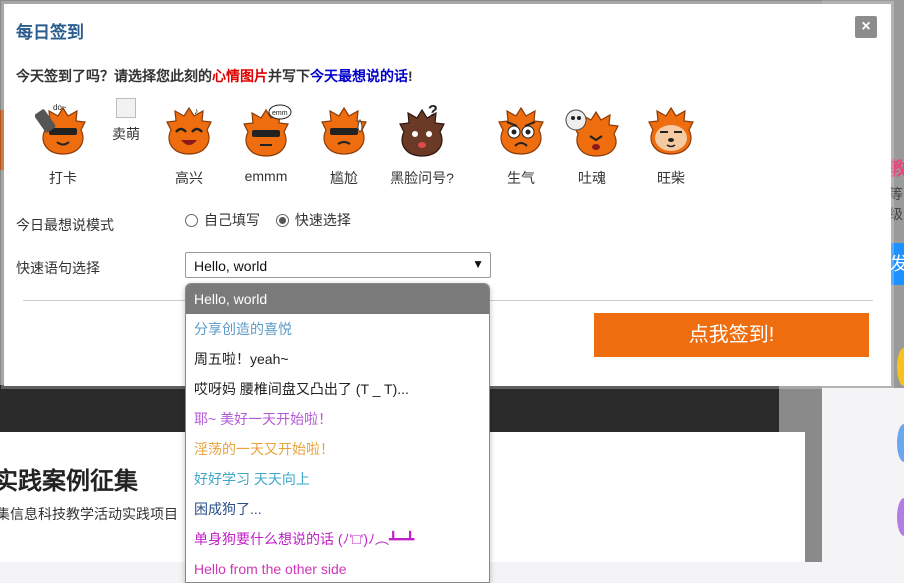 Image resolution: width=904 pixels, height=583 pixels. What do you see at coordinates (410, 76) in the screenshot?
I see `prompt-text: !` at bounding box center [410, 76].